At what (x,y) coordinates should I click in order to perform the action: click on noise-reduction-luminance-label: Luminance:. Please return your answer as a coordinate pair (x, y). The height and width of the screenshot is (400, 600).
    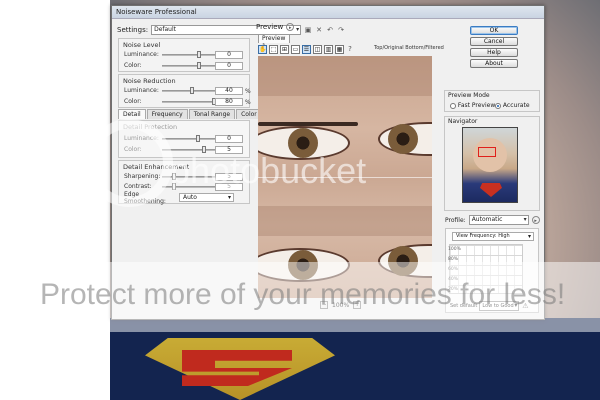
    Looking at the image, I should click on (141, 90).